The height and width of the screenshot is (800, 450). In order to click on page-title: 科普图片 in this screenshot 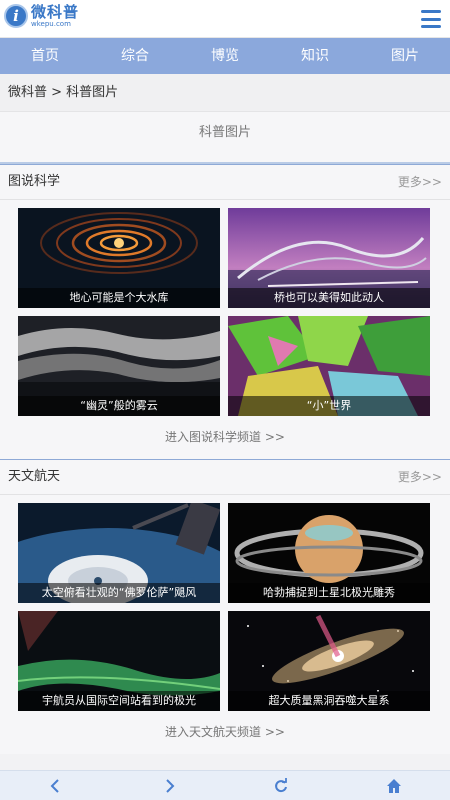, I will do `click(225, 138)`.